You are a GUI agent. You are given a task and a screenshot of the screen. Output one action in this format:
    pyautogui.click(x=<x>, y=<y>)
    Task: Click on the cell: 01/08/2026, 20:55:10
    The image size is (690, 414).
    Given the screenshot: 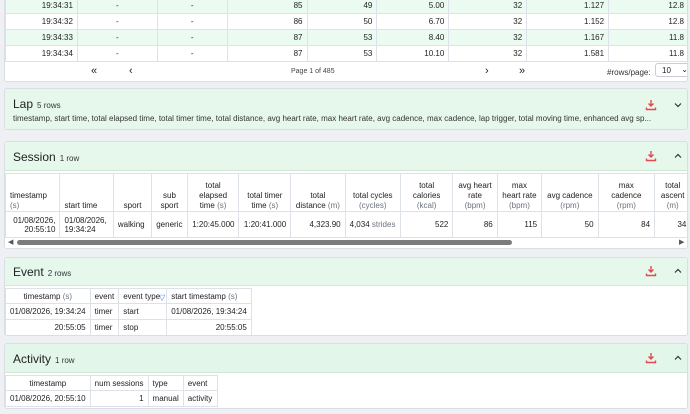 What is the action you would take?
    pyautogui.click(x=33, y=224)
    